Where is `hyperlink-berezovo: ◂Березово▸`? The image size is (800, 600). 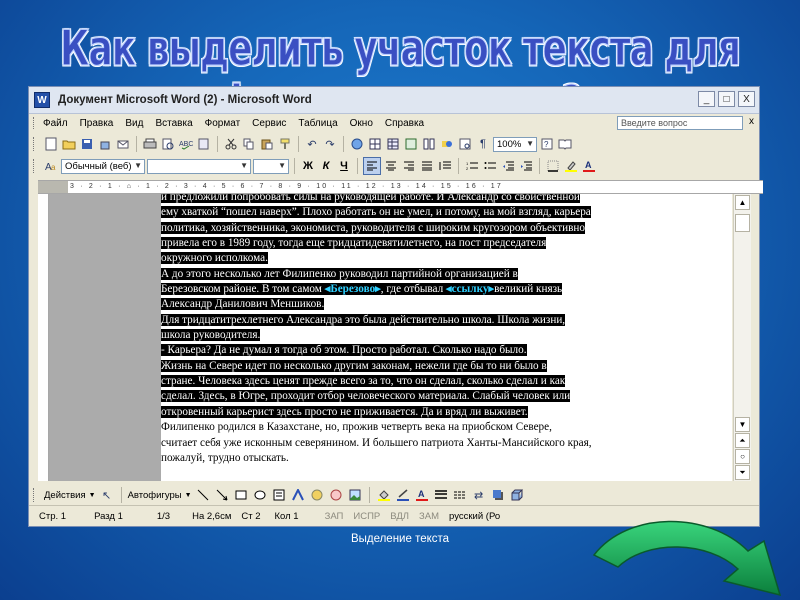
hyperlink-berezovo: ◂Березово▸ is located at coordinates (352, 289).